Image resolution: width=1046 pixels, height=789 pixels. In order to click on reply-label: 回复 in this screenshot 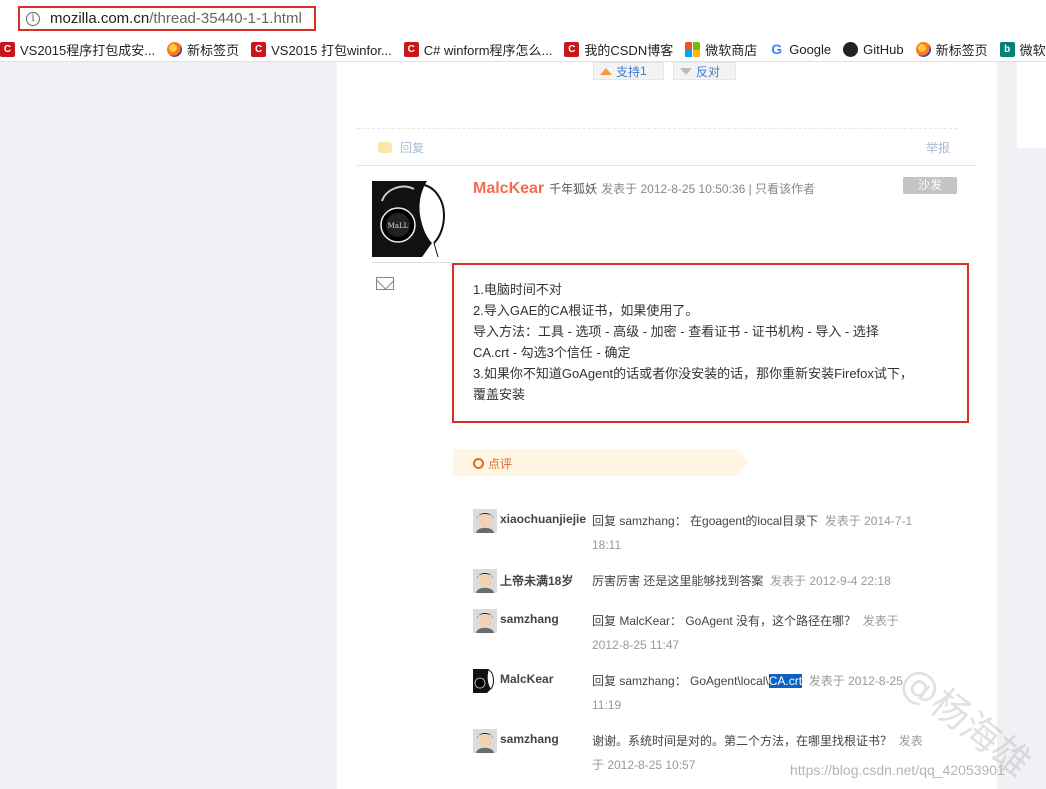, I will do `click(412, 148)`.